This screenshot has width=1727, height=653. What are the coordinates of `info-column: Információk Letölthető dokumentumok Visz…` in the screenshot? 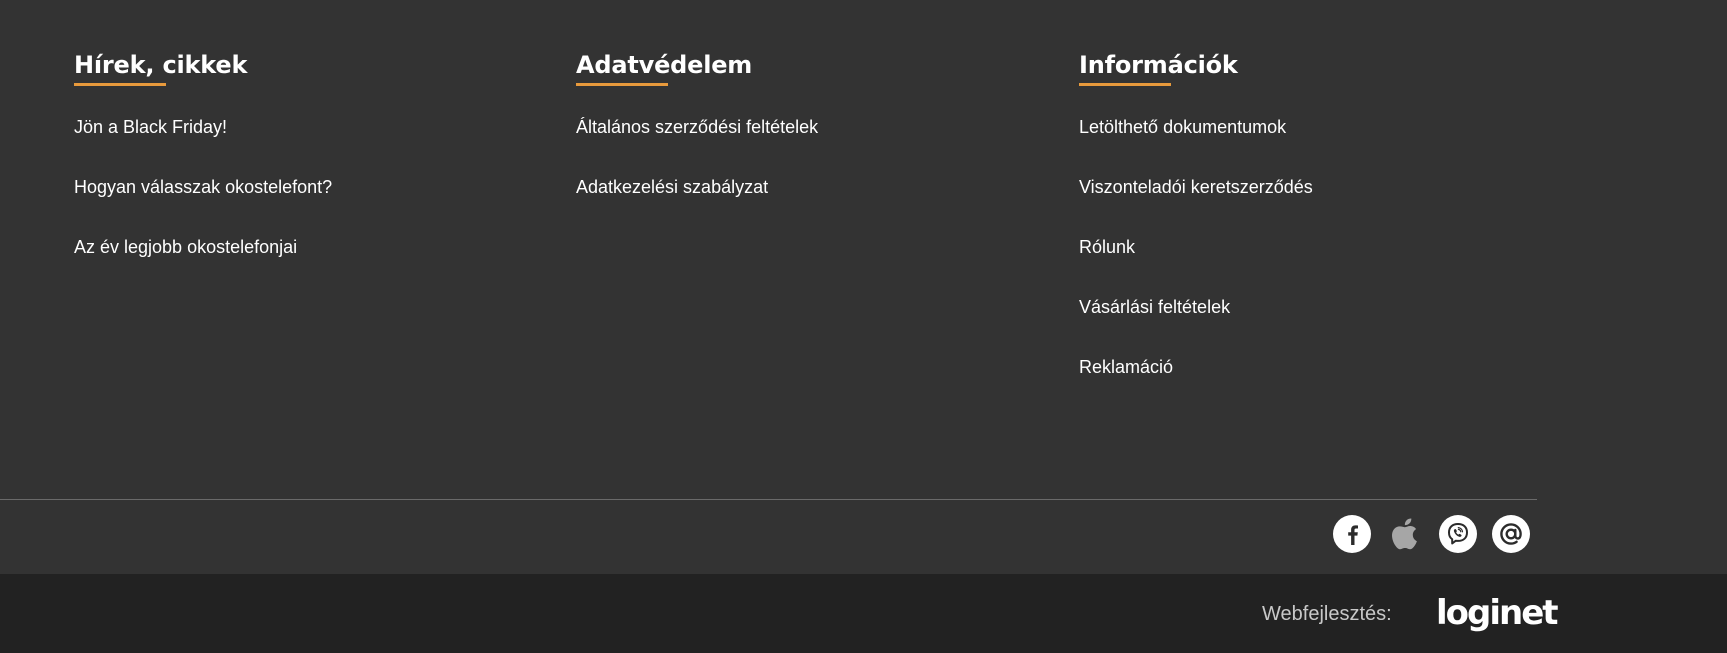 It's located at (1196, 231).